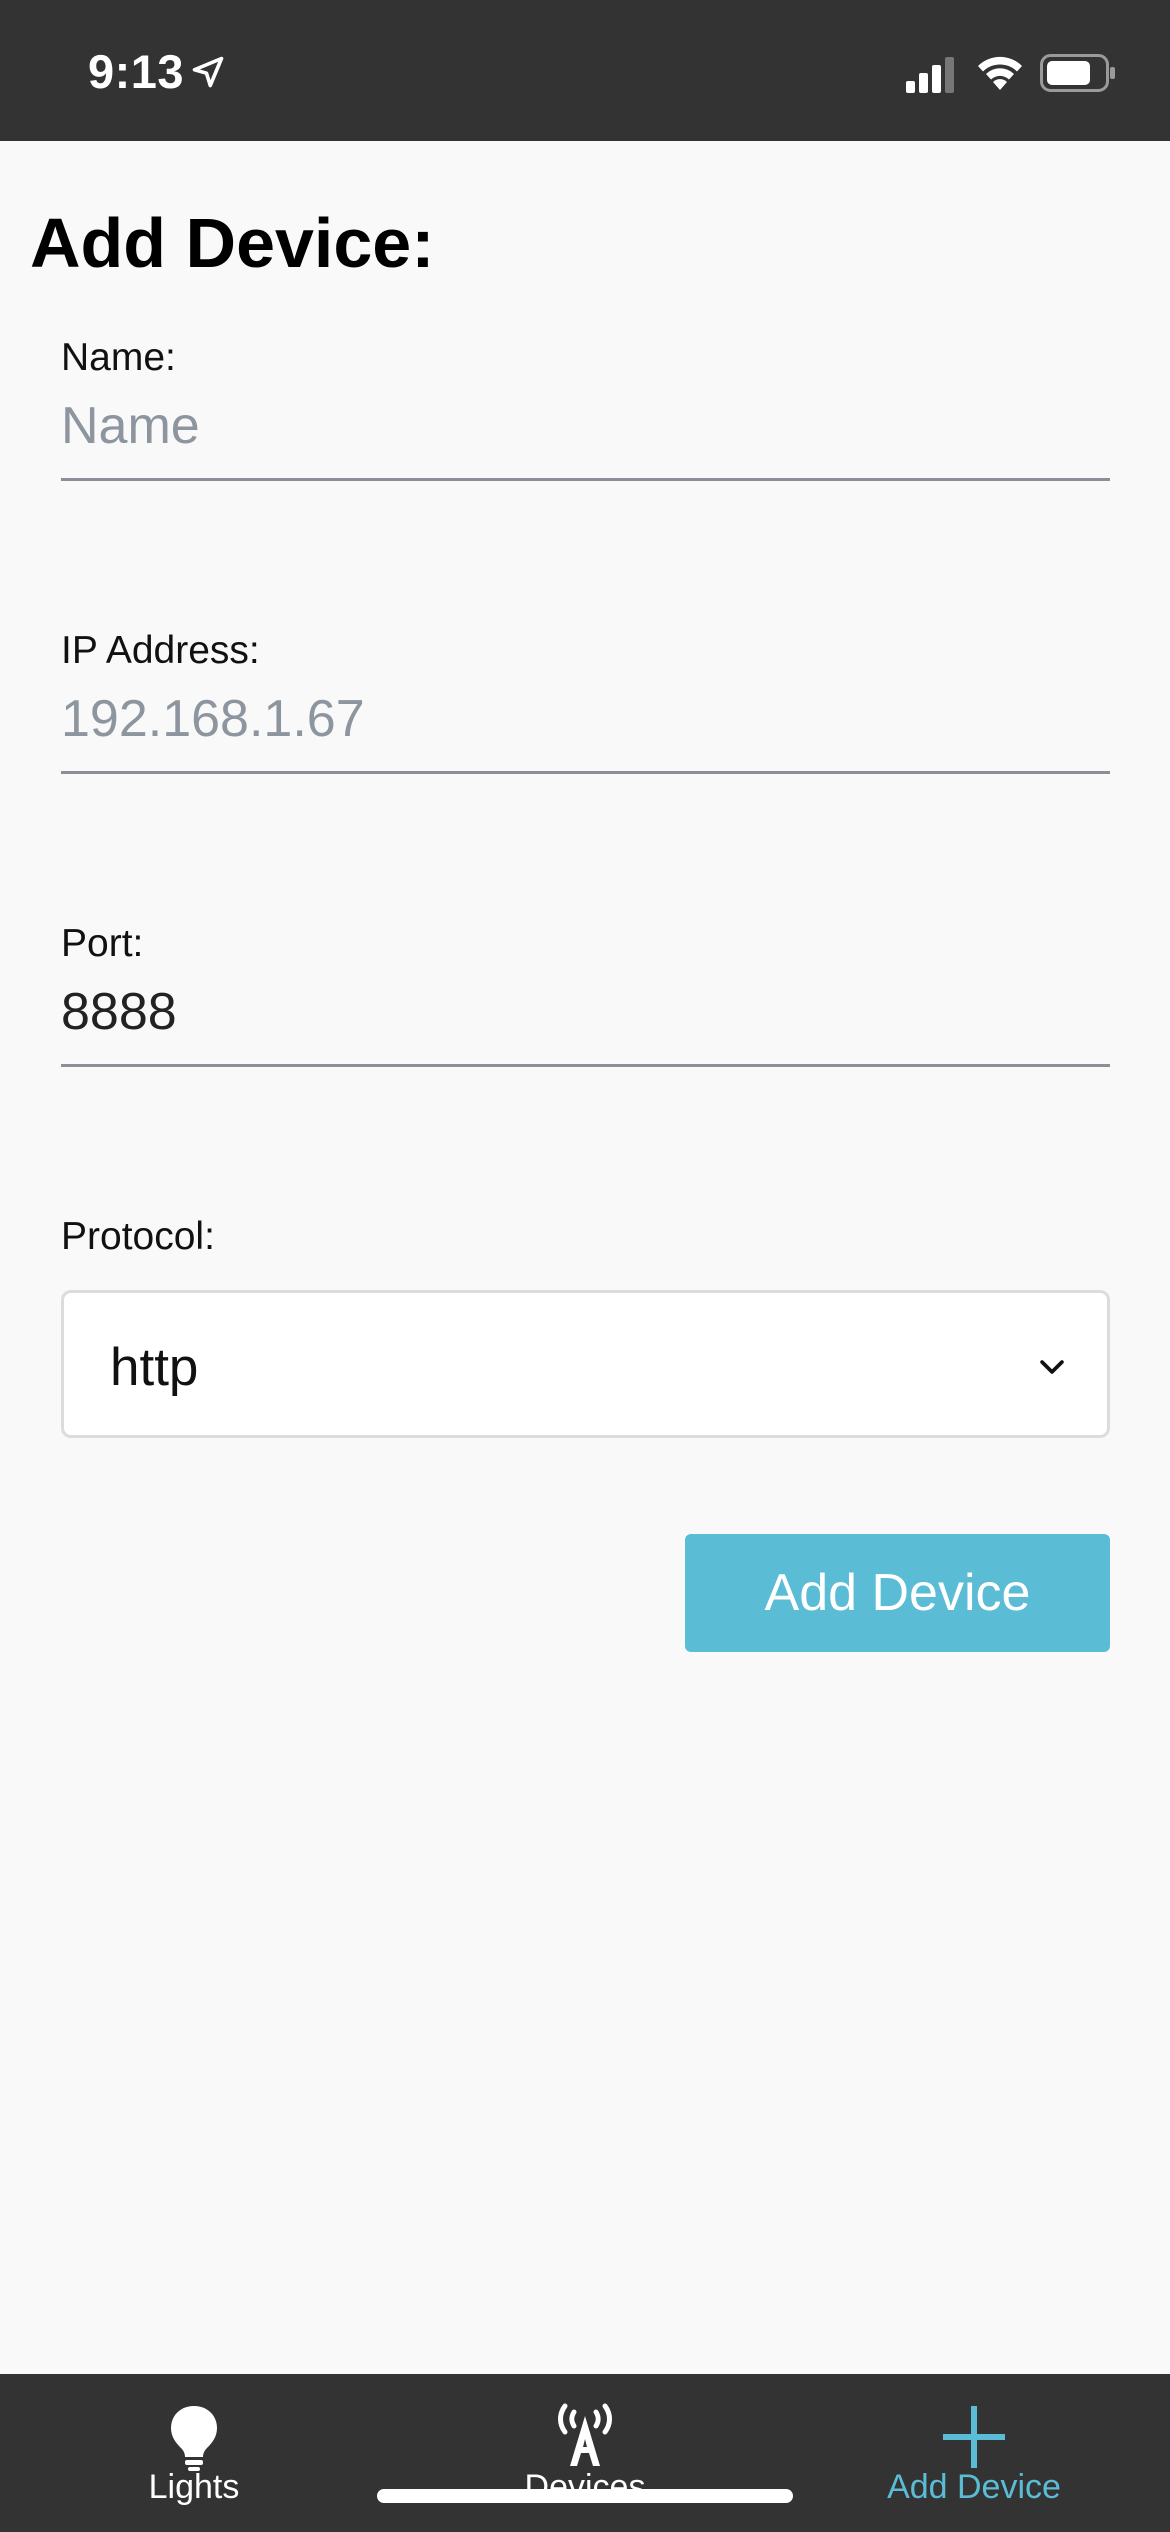 The width and height of the screenshot is (1170, 2532). Describe the element at coordinates (160, 650) in the screenshot. I see `ip-address-label: IP Address:` at that location.